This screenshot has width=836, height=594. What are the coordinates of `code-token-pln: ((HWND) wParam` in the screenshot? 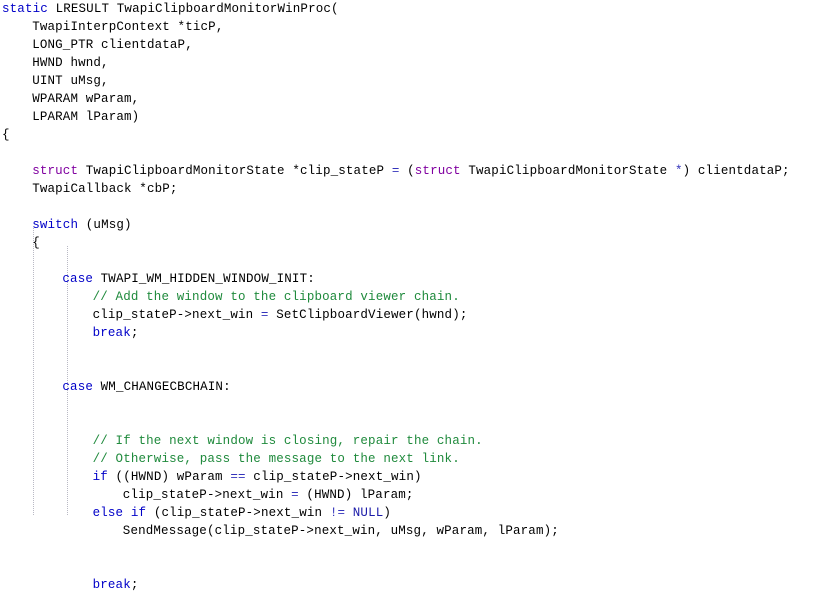 It's located at (169, 477).